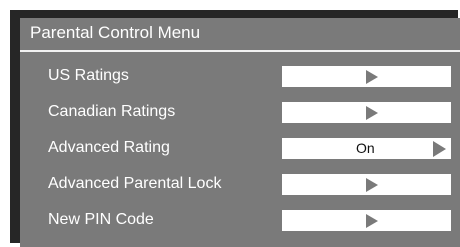 The height and width of the screenshot is (247, 460). I want to click on canadian-ratings-field, so click(366, 112).